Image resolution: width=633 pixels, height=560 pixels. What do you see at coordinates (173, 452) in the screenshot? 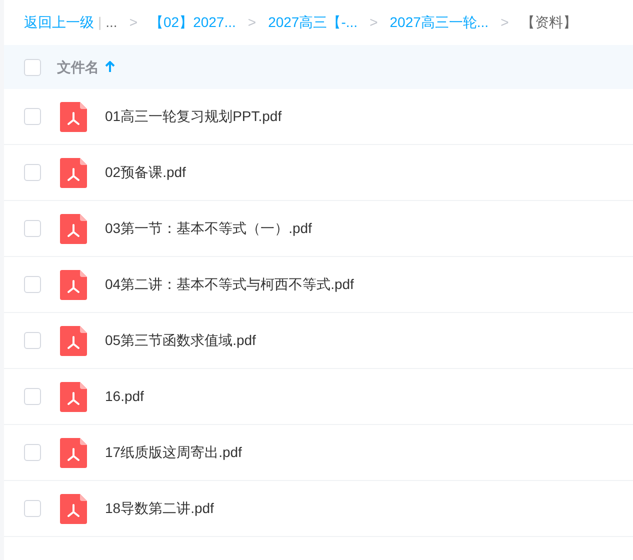
I see `file-name: 17纸质版这周寄出.pdf` at bounding box center [173, 452].